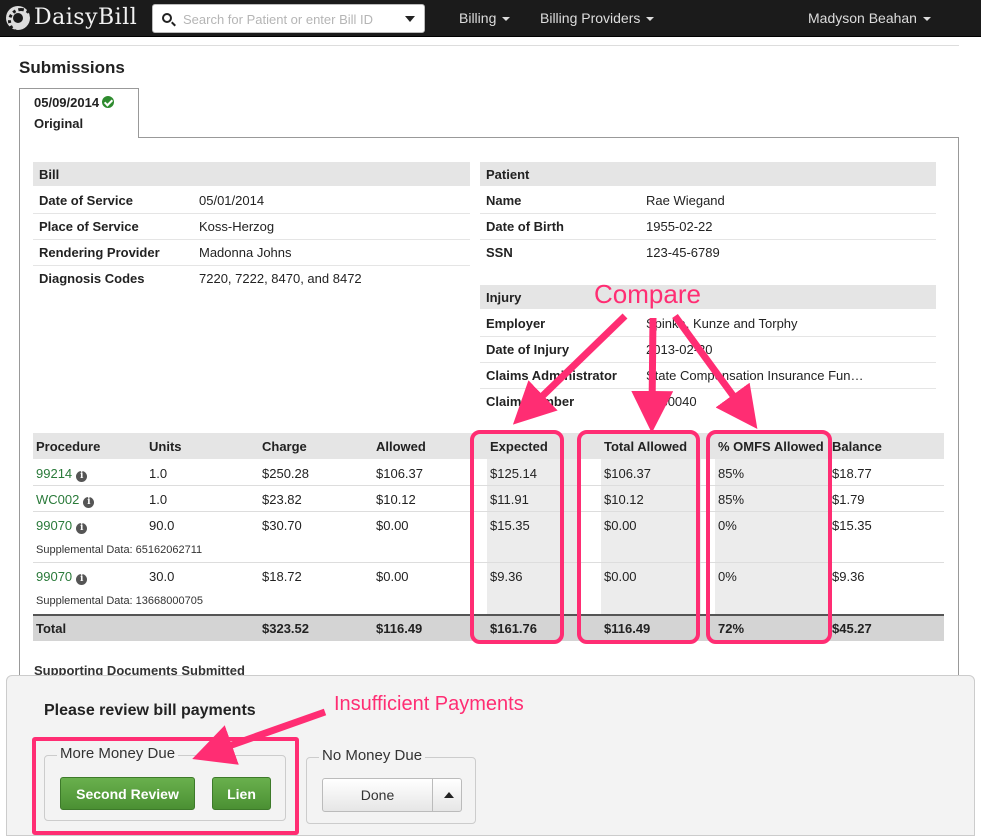 Image resolution: width=981 pixels, height=836 pixels. What do you see at coordinates (54, 473) in the screenshot?
I see `procedure-code: 99214` at bounding box center [54, 473].